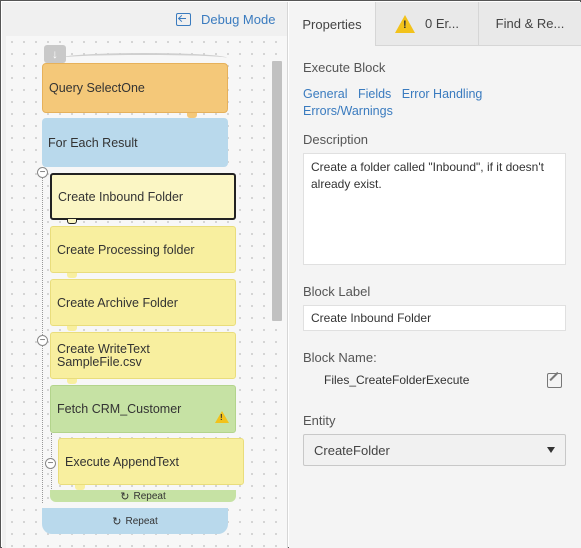 The height and width of the screenshot is (548, 581). I want to click on block-label-label: Block Label, so click(337, 291).